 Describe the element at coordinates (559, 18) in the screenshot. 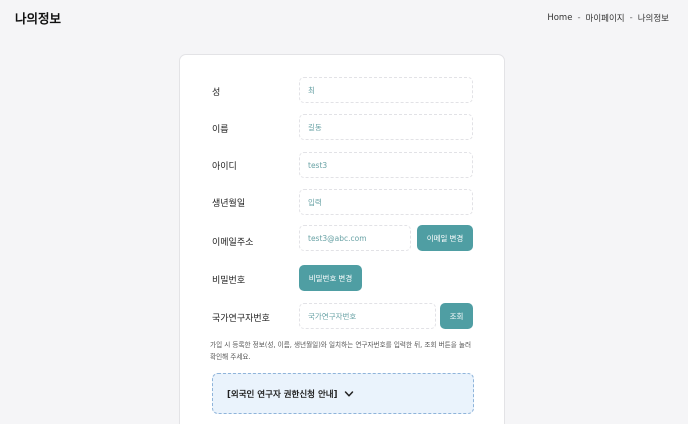

I see `breadcrumb-home: Home` at that location.